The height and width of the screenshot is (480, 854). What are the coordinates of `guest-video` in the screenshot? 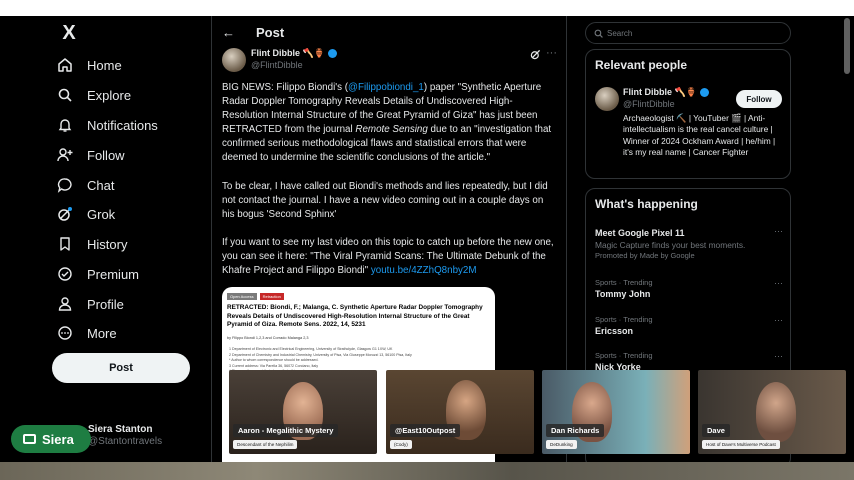 It's located at (776, 412).